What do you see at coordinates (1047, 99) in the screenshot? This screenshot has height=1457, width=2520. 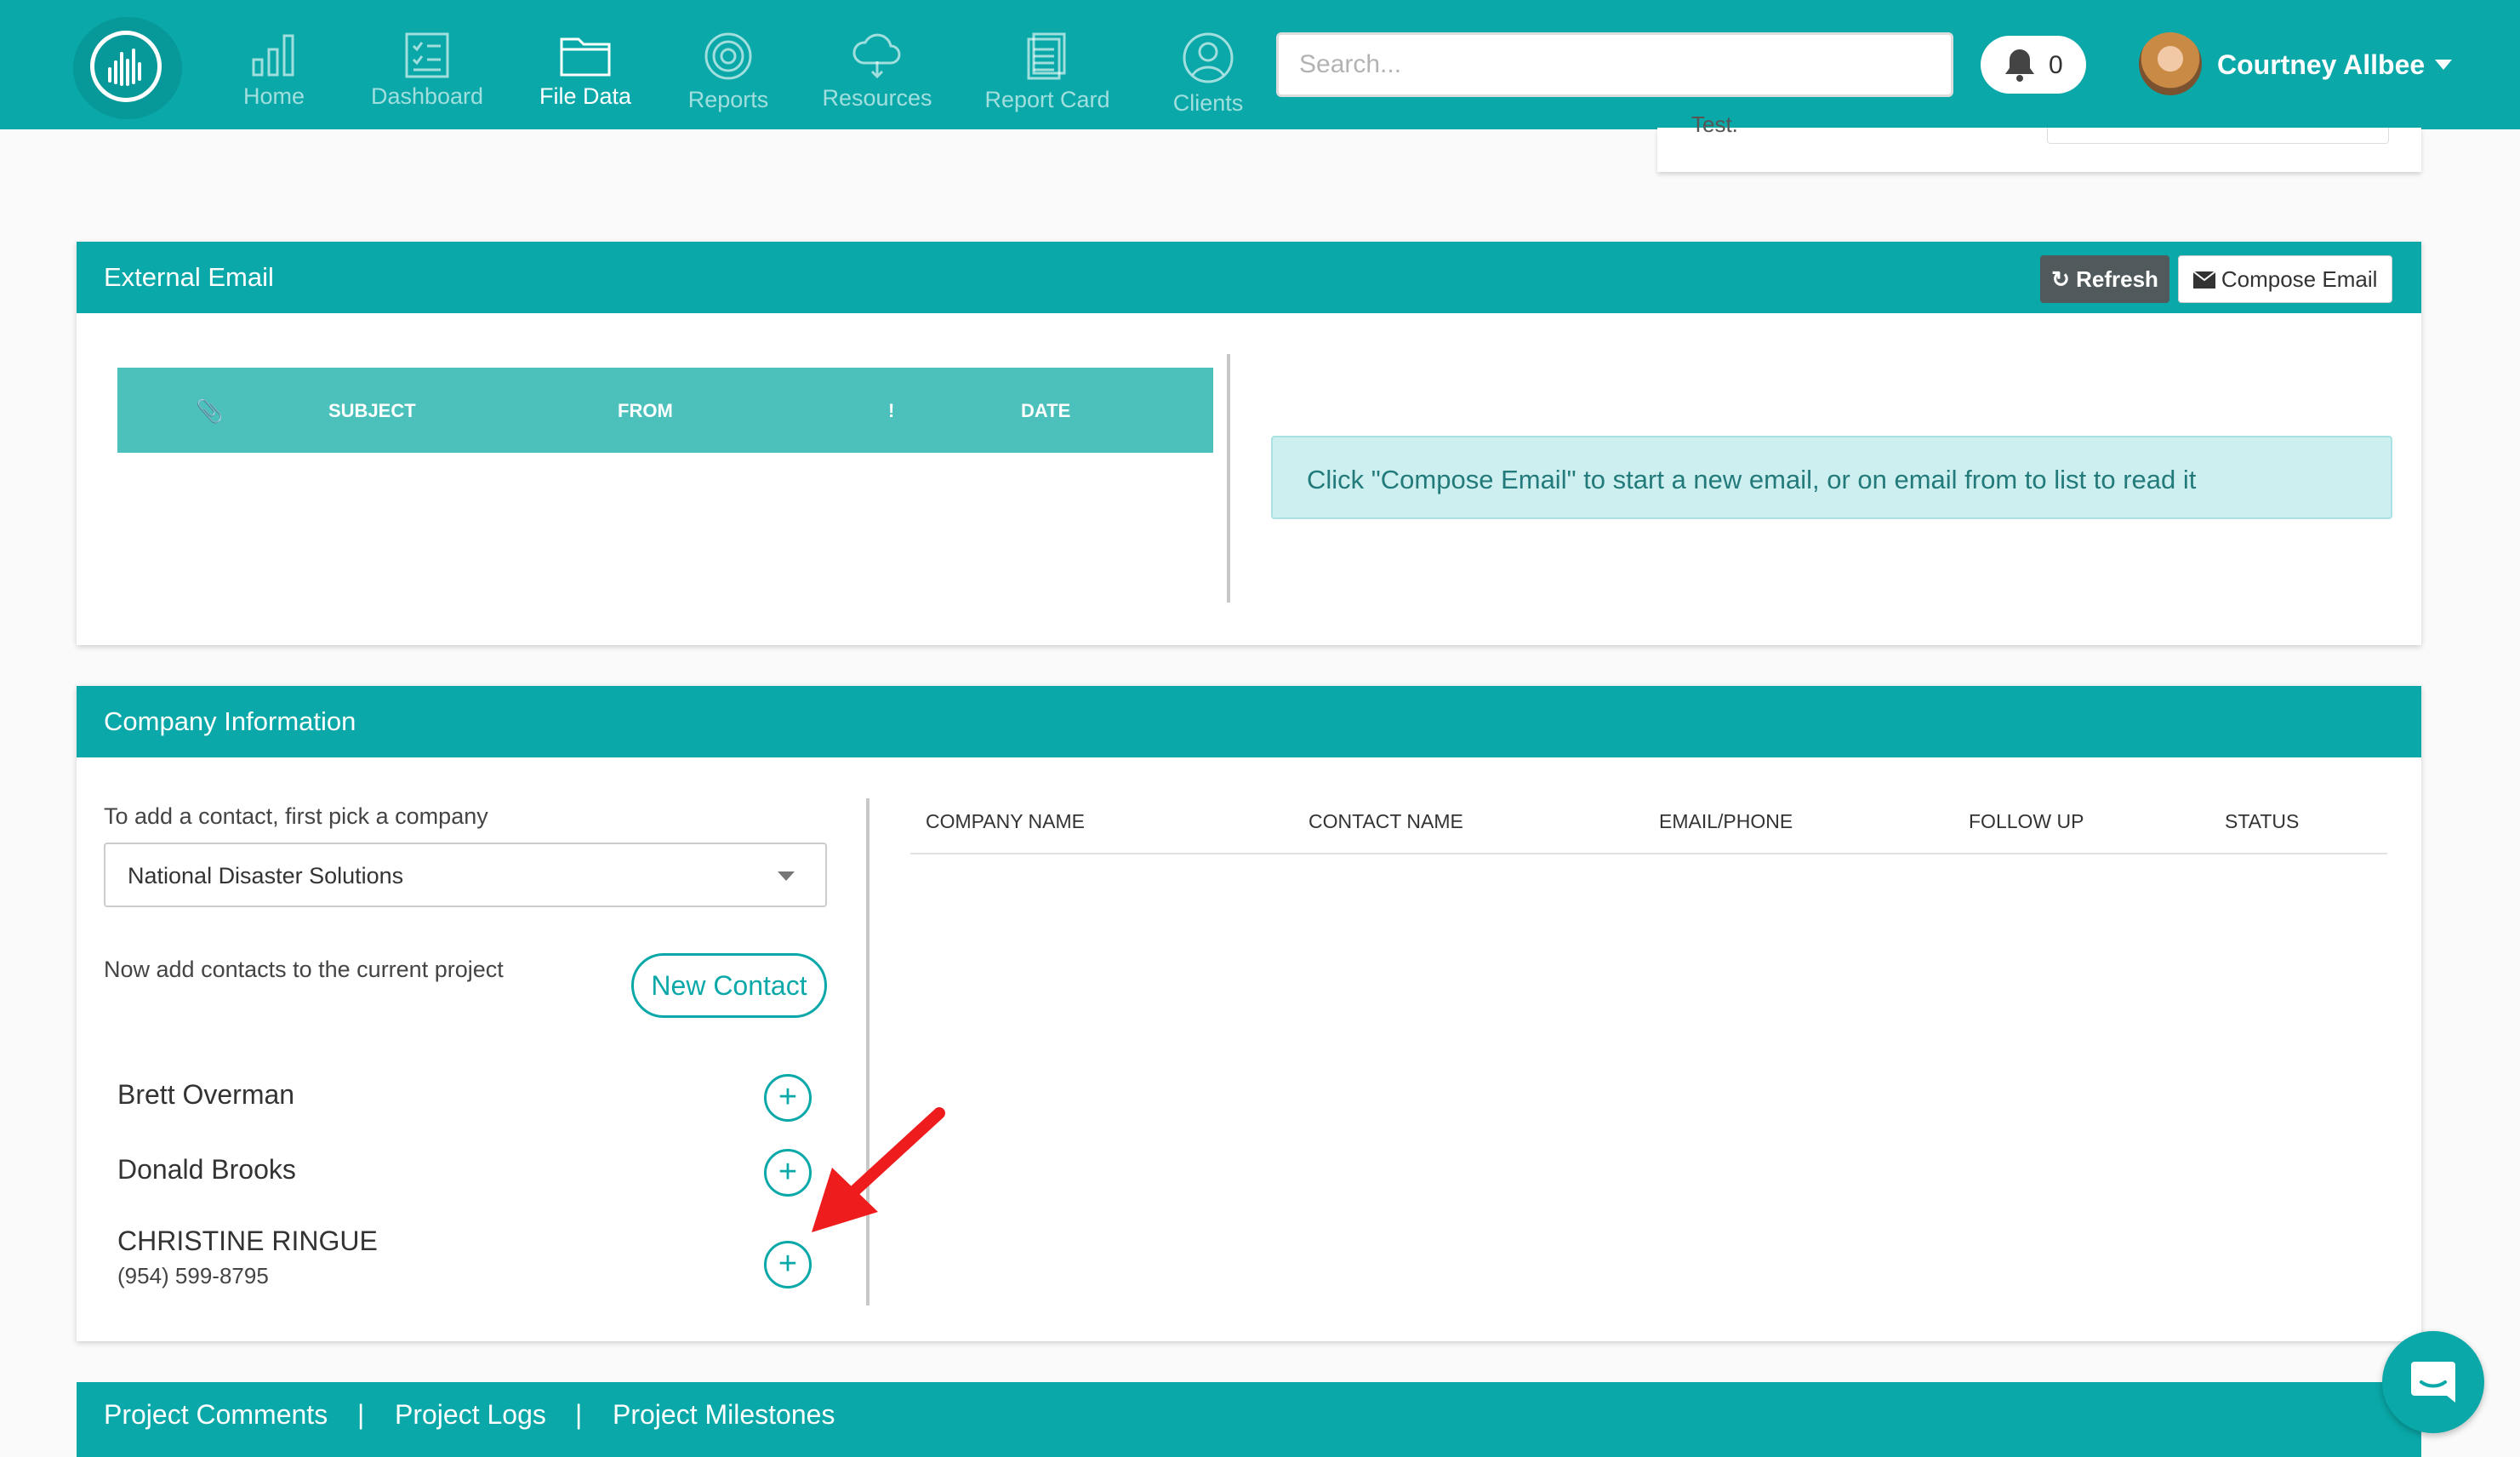 I see `nav-label: Report Card` at bounding box center [1047, 99].